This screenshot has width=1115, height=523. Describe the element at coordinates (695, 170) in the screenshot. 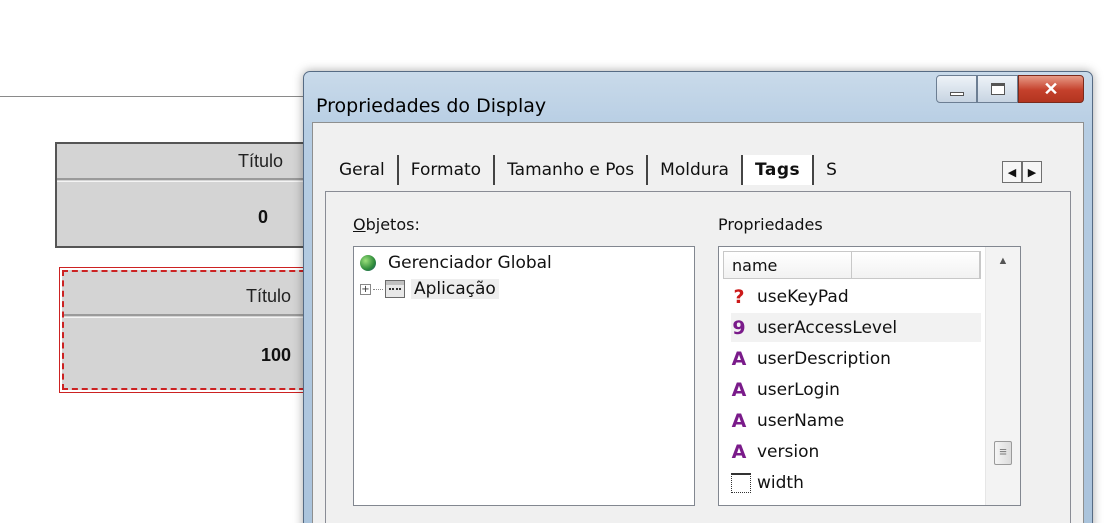

I see `tab-moldura: Moldura` at that location.